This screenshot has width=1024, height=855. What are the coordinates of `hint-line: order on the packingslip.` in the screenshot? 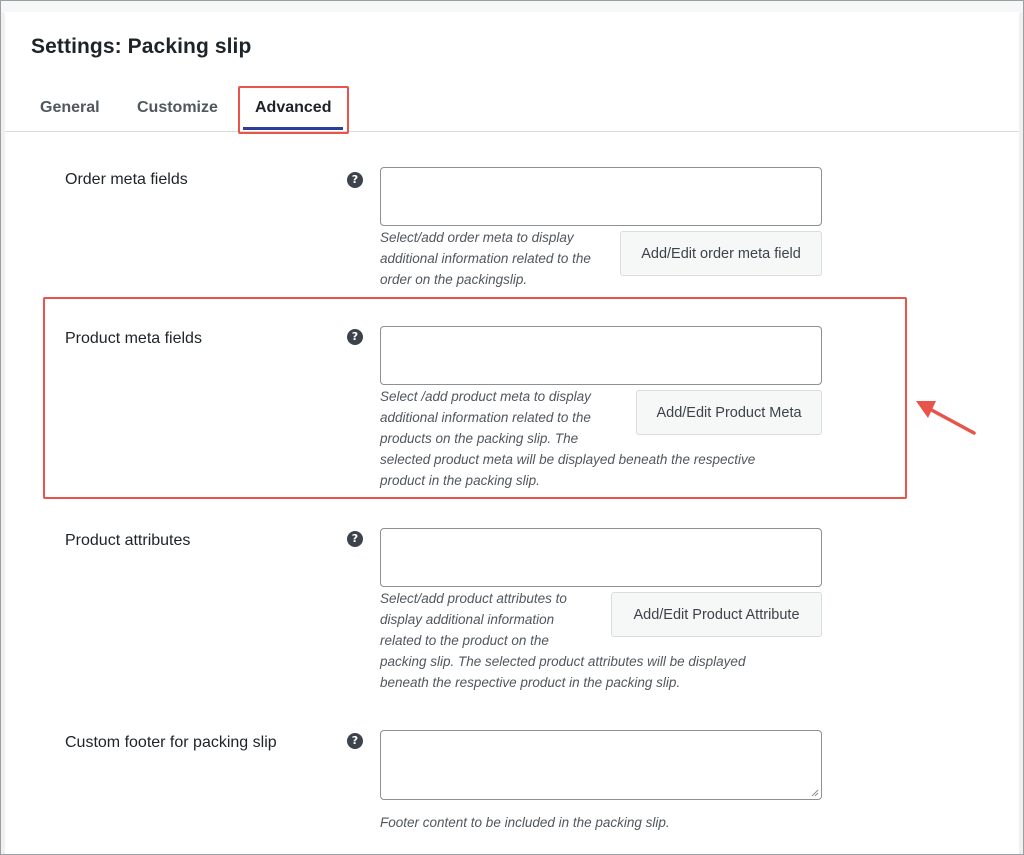 It's located at (454, 279).